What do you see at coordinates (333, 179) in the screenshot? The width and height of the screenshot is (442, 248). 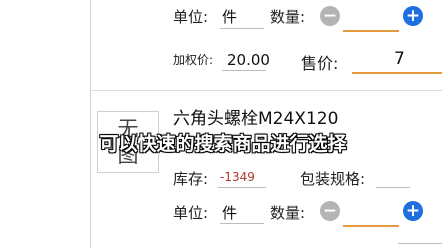 I see `packaging-label: 包装规格:` at bounding box center [333, 179].